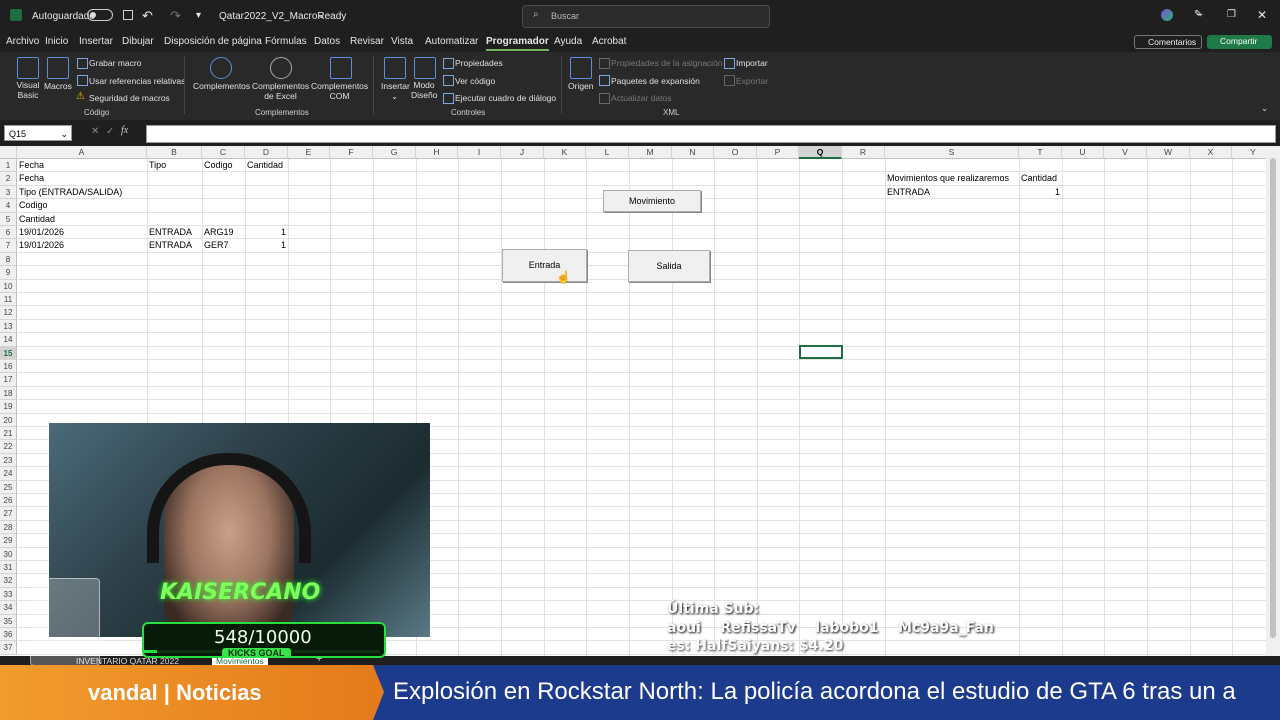 The image size is (1280, 720). What do you see at coordinates (394, 152) in the screenshot?
I see `col-header-g: G` at bounding box center [394, 152].